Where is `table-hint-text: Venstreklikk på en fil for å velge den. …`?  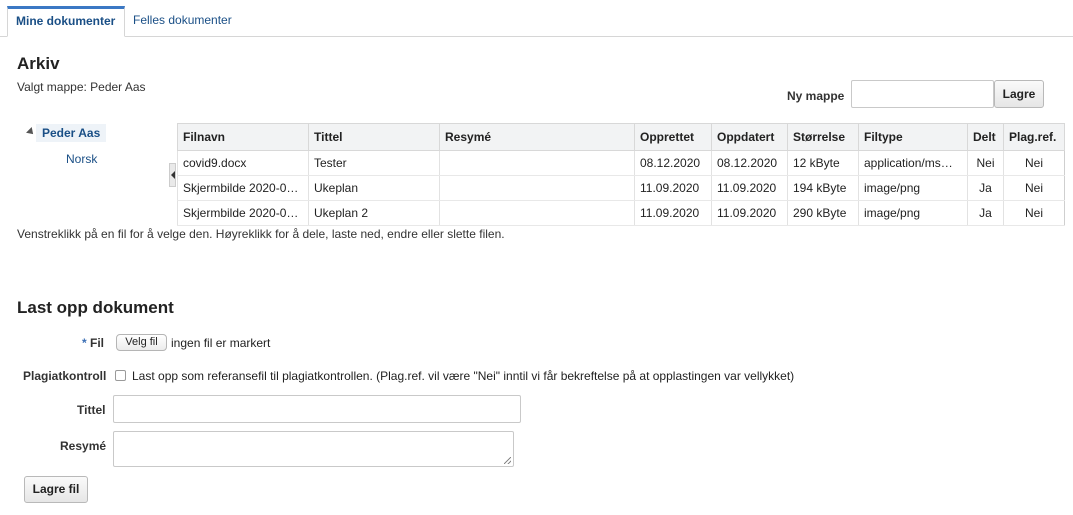 table-hint-text: Venstreklikk på en fil for å velge den. … is located at coordinates (261, 234).